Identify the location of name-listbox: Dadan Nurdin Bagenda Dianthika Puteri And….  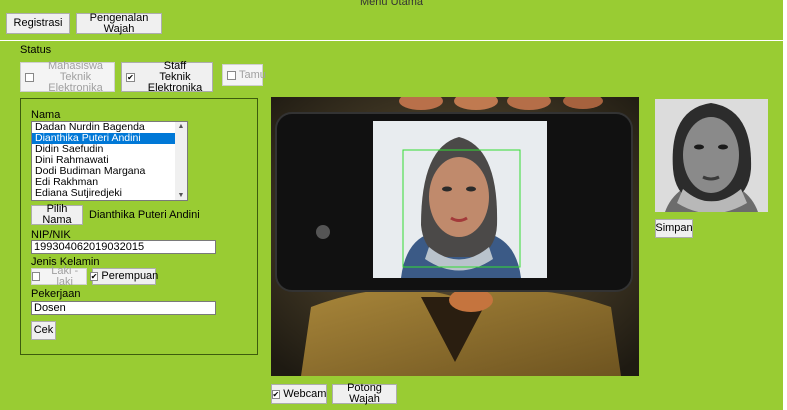
(109, 161).